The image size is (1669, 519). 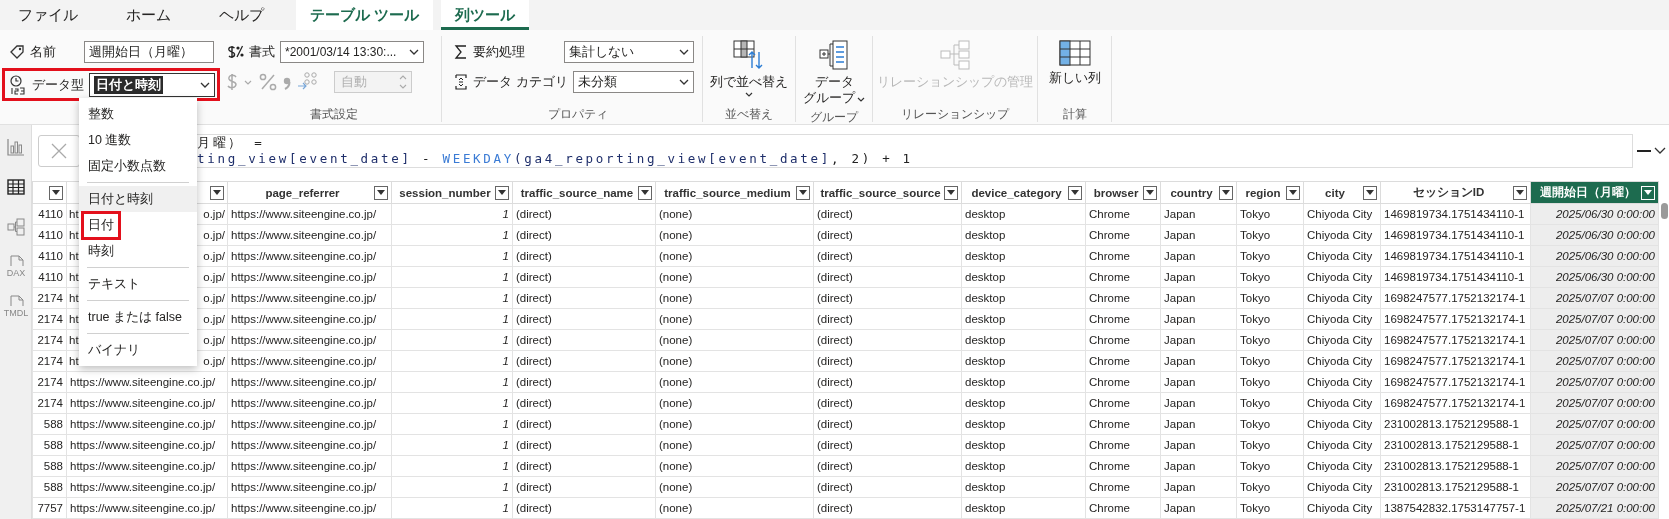 I want to click on column-header: session_number, so click(x=452, y=192).